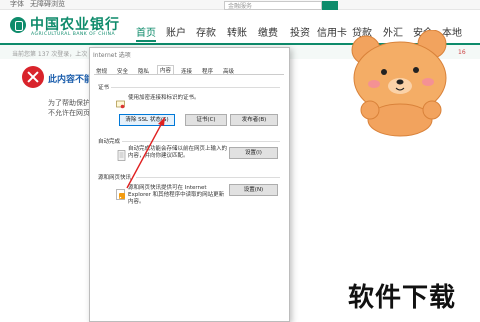 This screenshot has width=480, height=322. Describe the element at coordinates (399, 83) in the screenshot. I see `bear-sticker-icon` at that location.